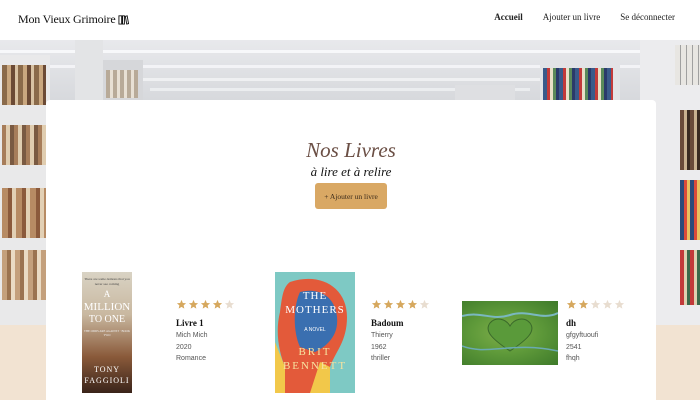  What do you see at coordinates (315, 352) in the screenshot?
I see `cover-author-first: BRIT` at bounding box center [315, 352].